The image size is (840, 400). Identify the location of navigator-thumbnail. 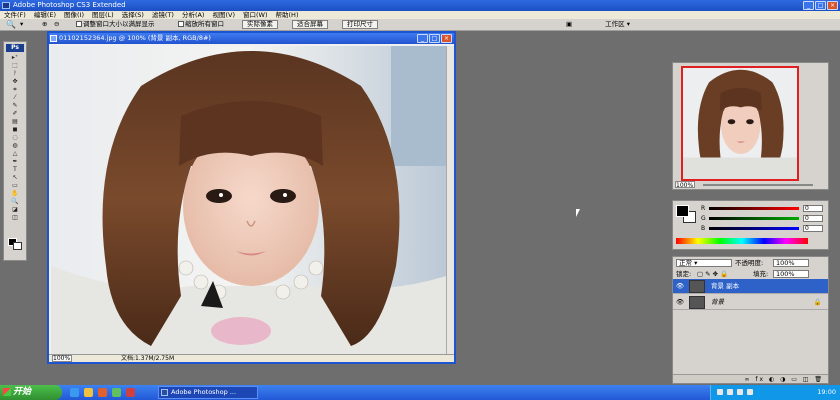
(740, 123).